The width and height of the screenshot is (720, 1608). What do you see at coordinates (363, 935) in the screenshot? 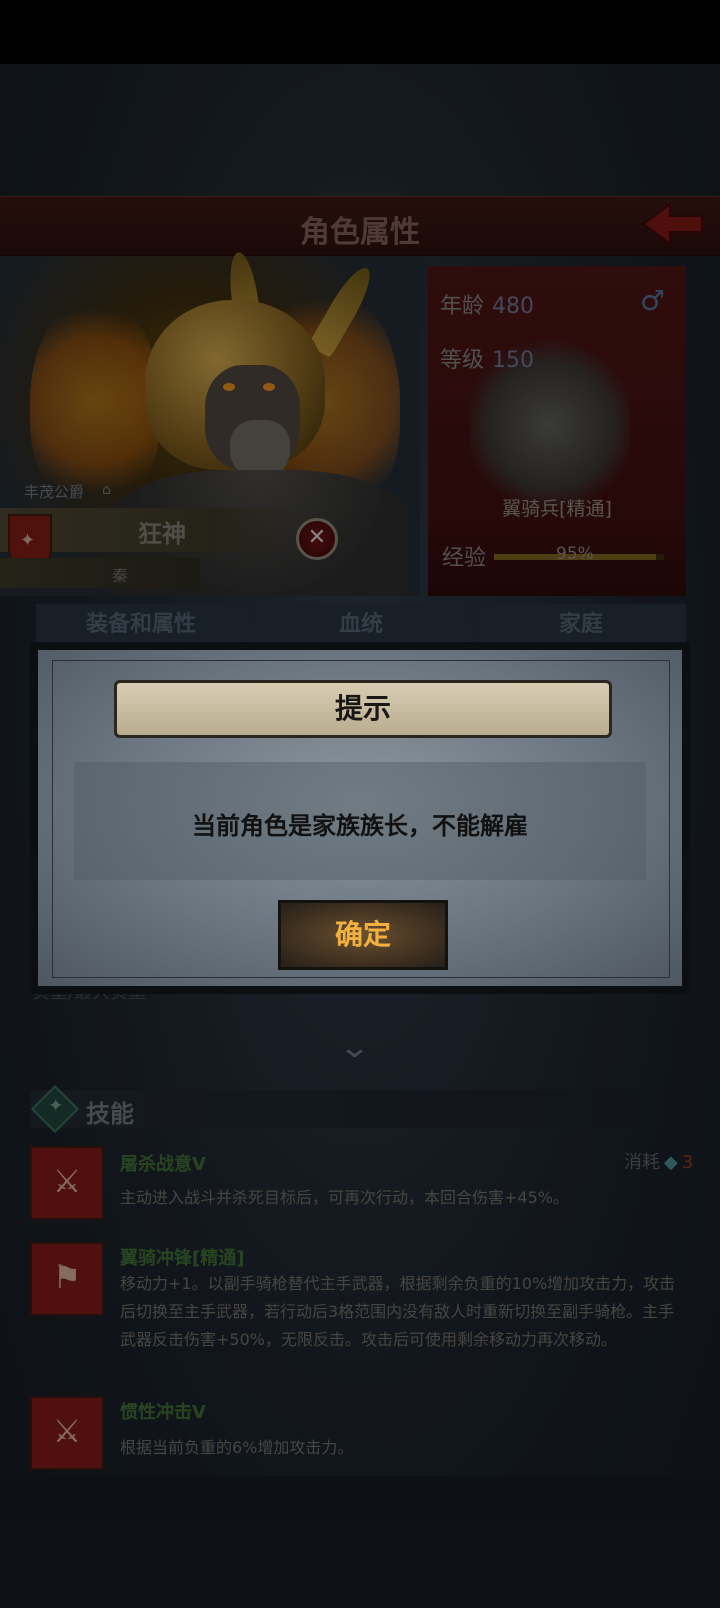
I see `confirm-button: 确定` at bounding box center [363, 935].